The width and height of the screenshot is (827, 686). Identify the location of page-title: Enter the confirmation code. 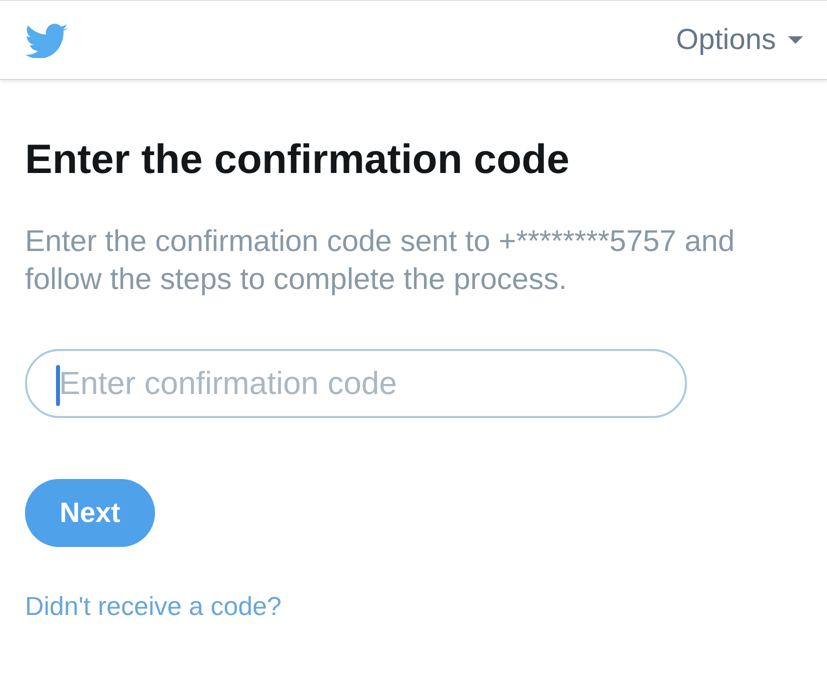
(297, 159).